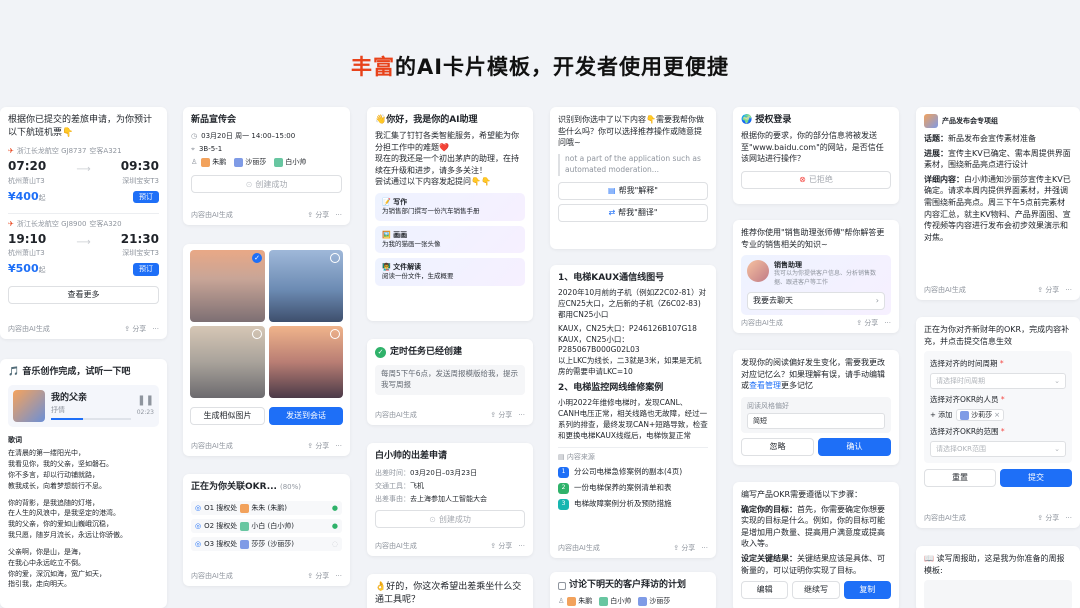 The height and width of the screenshot is (608, 1080). Describe the element at coordinates (263, 508) in the screenshot. I see `okr-owner: 朱朱 (朱鹏)` at that location.